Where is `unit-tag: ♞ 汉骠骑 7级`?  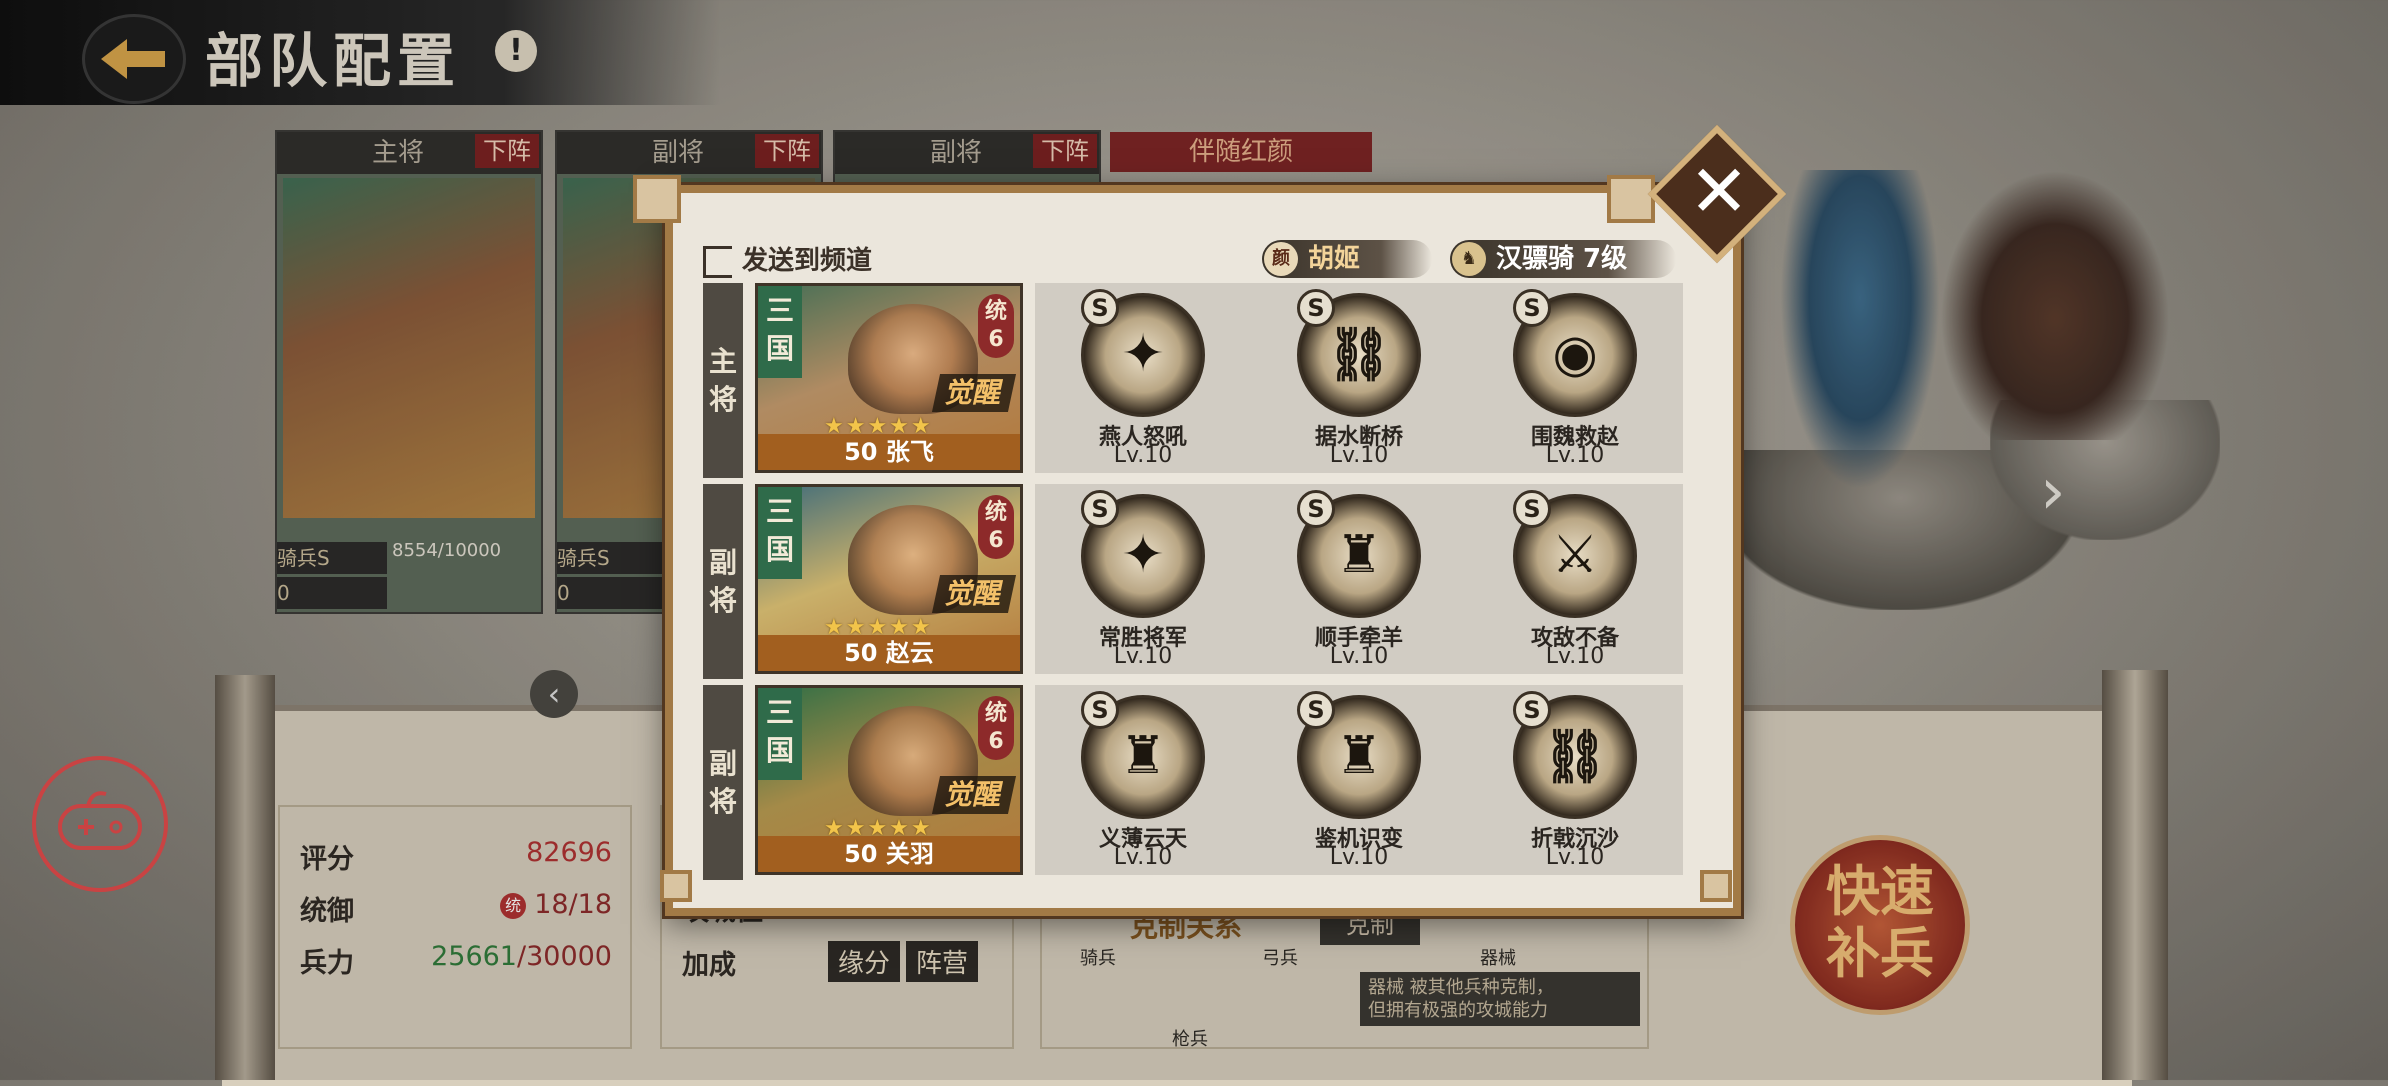
unit-tag: ♞ 汉骠骑 7级 is located at coordinates (1563, 259).